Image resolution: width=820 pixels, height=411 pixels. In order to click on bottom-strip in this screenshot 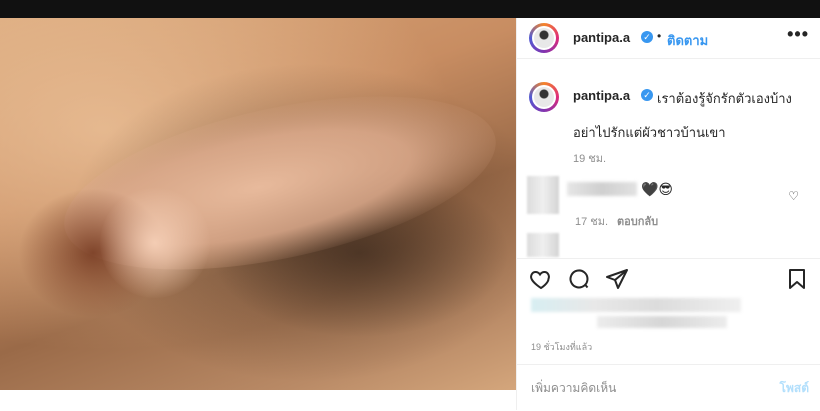, I will do `click(258, 400)`.